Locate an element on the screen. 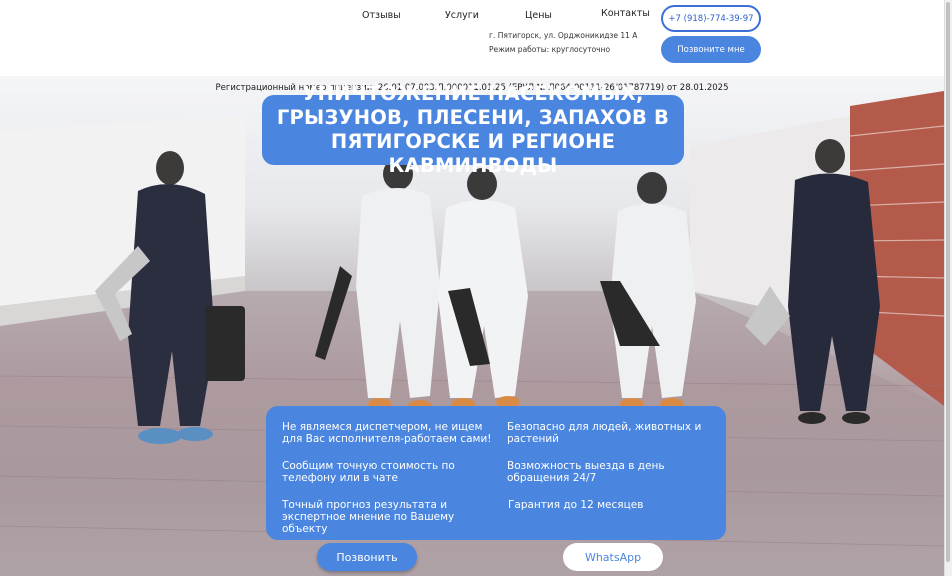 The width and height of the screenshot is (952, 576). call-button: Позвонить is located at coordinates (367, 557).